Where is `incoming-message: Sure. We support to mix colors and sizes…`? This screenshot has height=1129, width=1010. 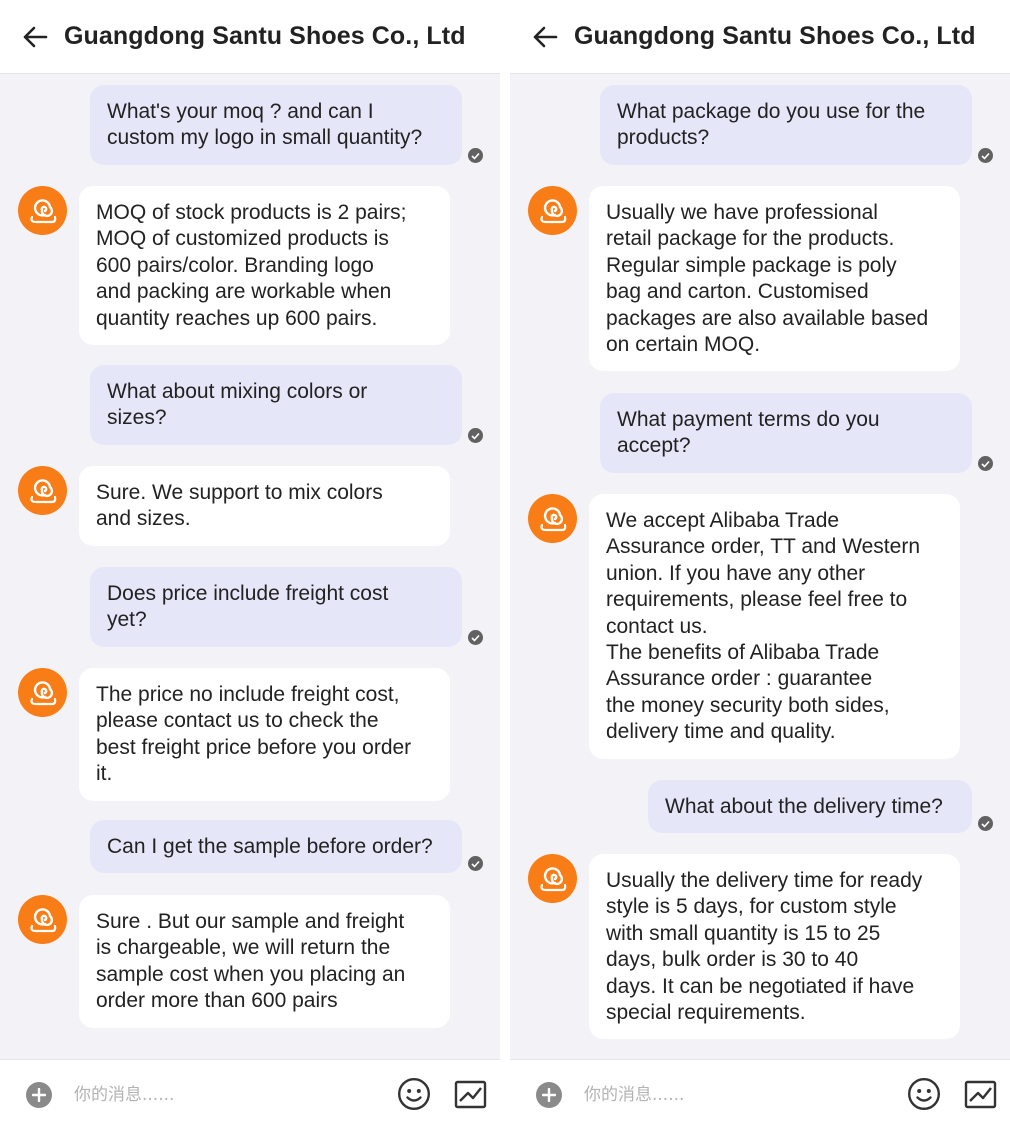 incoming-message: Sure. We support to mix colors and sizes… is located at coordinates (264, 506).